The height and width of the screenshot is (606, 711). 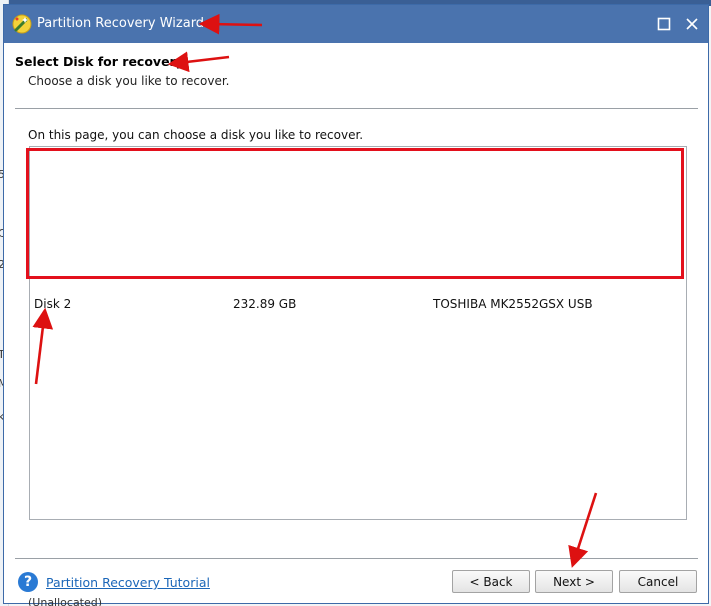 I want to click on title-bar: Partition Recovery Wizard, so click(x=356, y=24).